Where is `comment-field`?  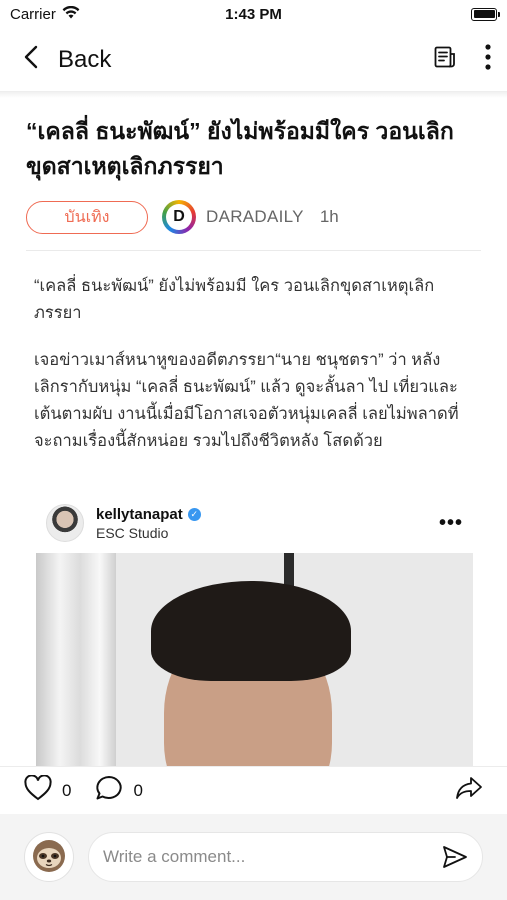
comment-field is located at coordinates (285, 857).